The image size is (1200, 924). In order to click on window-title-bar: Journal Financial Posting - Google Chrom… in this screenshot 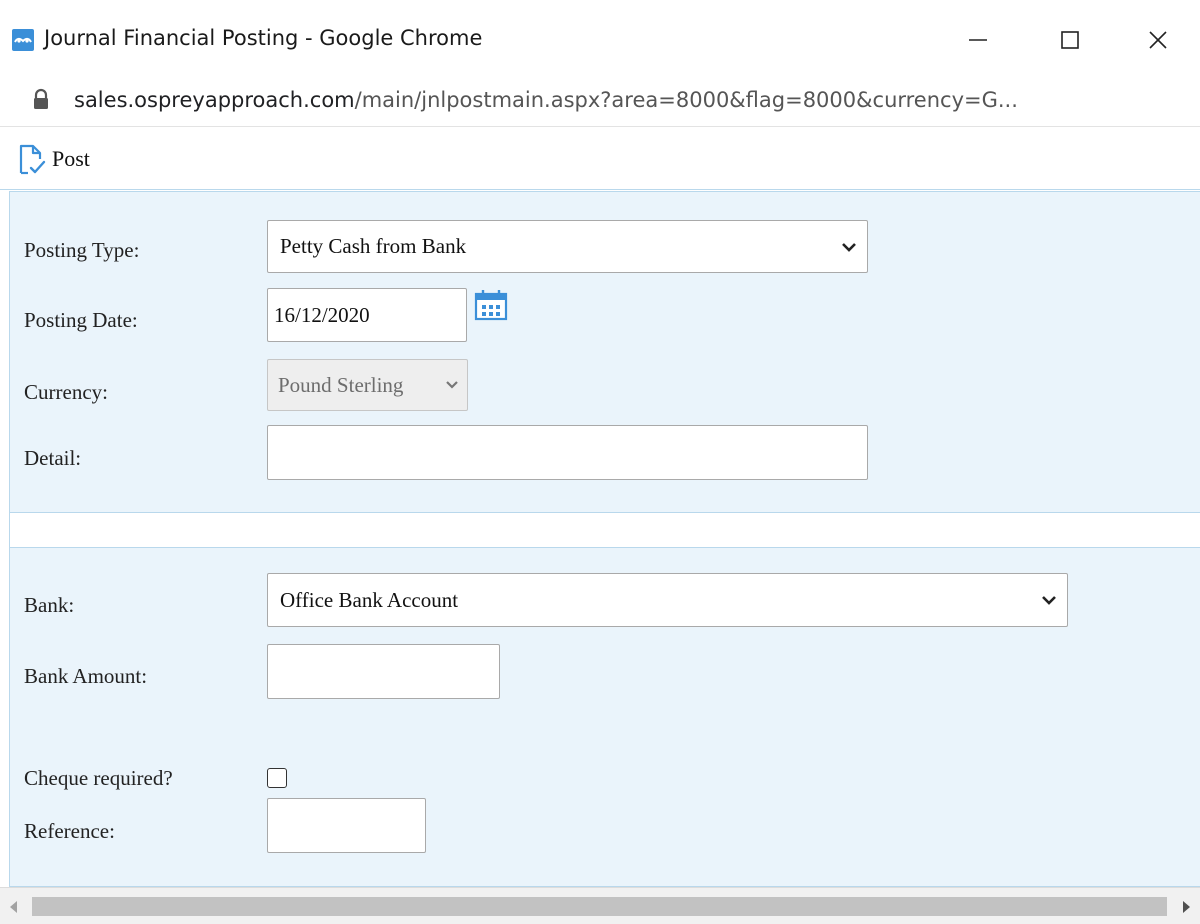, I will do `click(600, 40)`.